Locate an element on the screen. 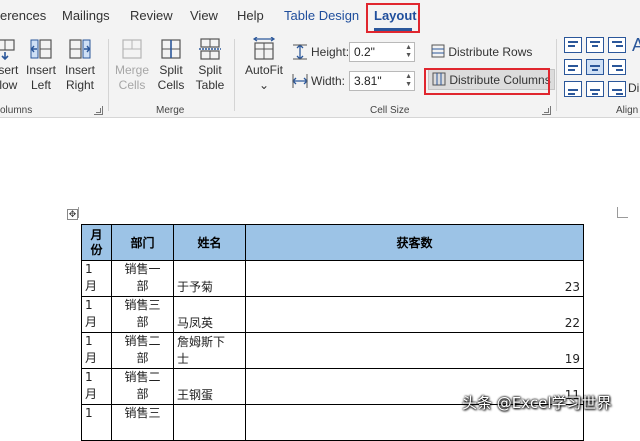  table-row: 1 月销售二部詹姆斯下士 19 is located at coordinates (332, 350).